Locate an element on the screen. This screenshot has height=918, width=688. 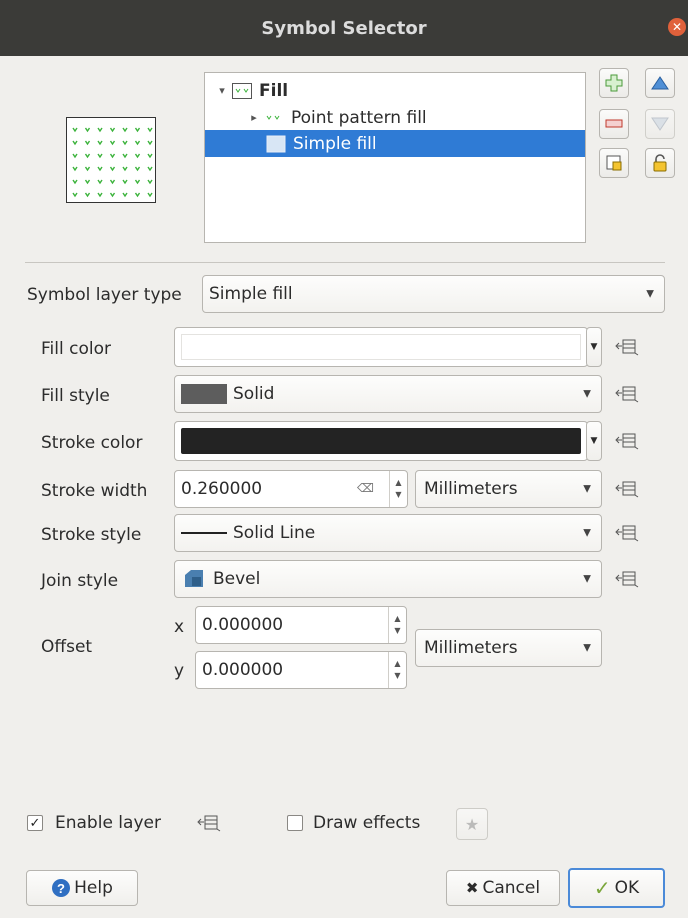
clear-icon: ⌫ is located at coordinates (365, 488).